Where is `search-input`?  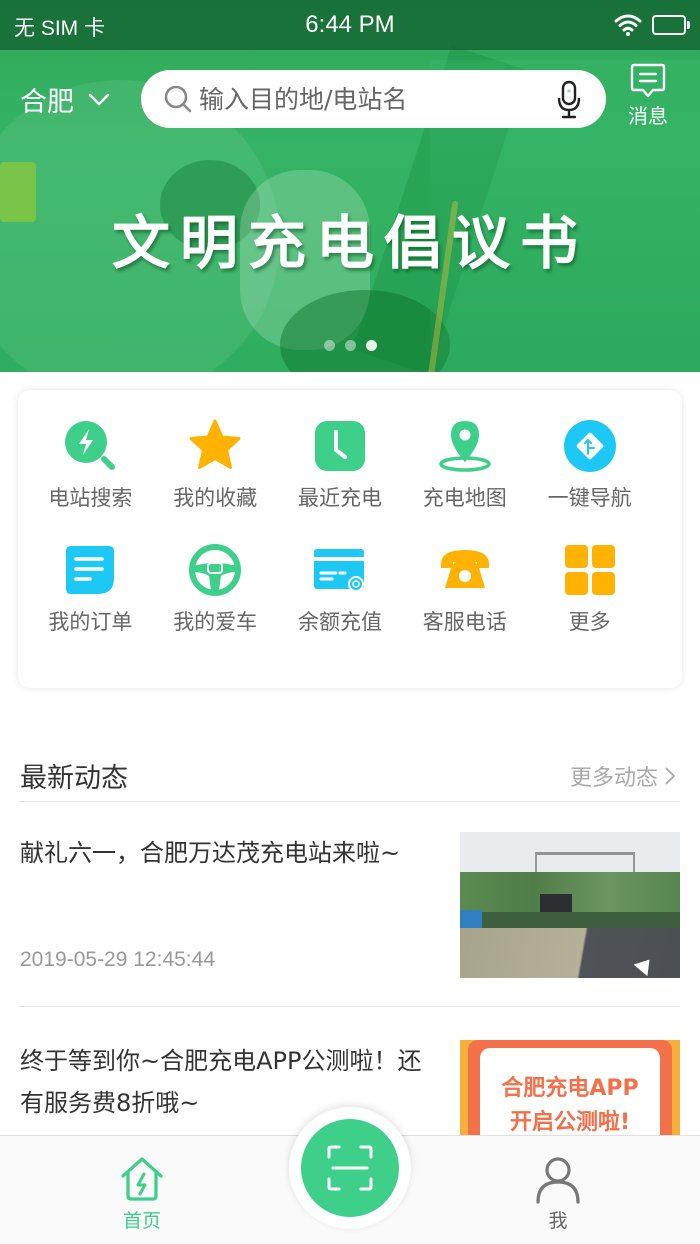 search-input is located at coordinates (369, 99).